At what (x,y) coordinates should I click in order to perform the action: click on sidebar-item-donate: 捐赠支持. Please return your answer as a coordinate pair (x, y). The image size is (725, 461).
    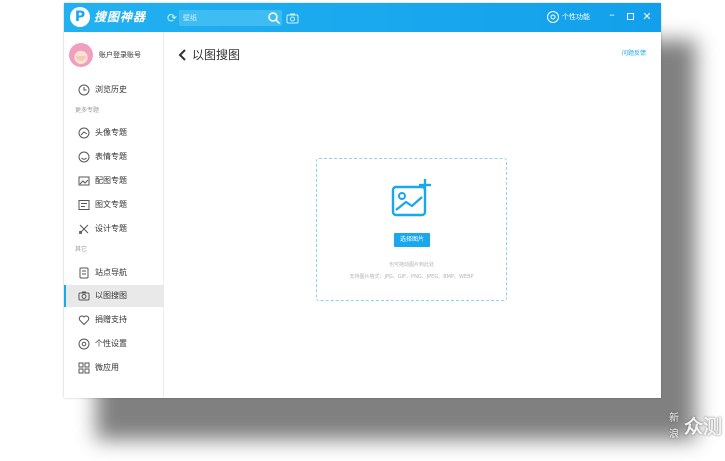
    Looking at the image, I should click on (114, 320).